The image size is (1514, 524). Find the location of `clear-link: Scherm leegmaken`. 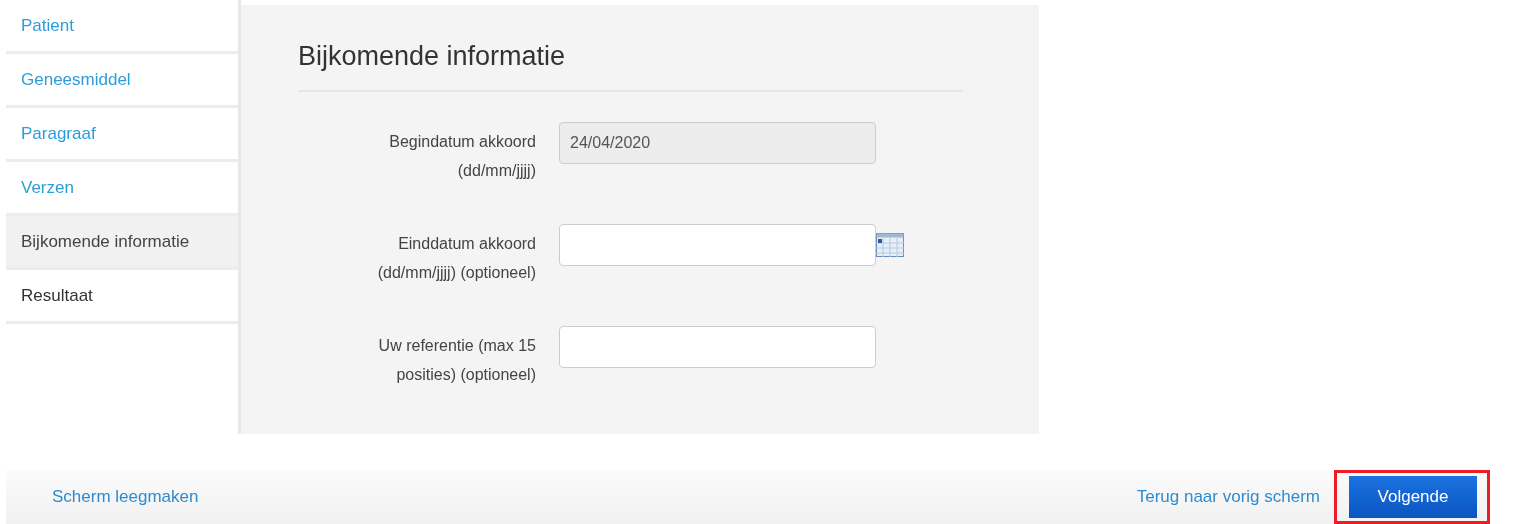

clear-link: Scherm leegmaken is located at coordinates (125, 497).